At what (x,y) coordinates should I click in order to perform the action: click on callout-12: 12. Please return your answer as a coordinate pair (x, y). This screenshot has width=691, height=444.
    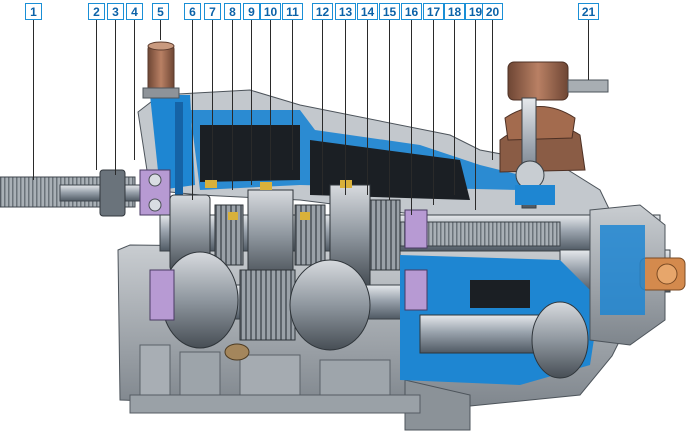
    Looking at the image, I should click on (322, 11).